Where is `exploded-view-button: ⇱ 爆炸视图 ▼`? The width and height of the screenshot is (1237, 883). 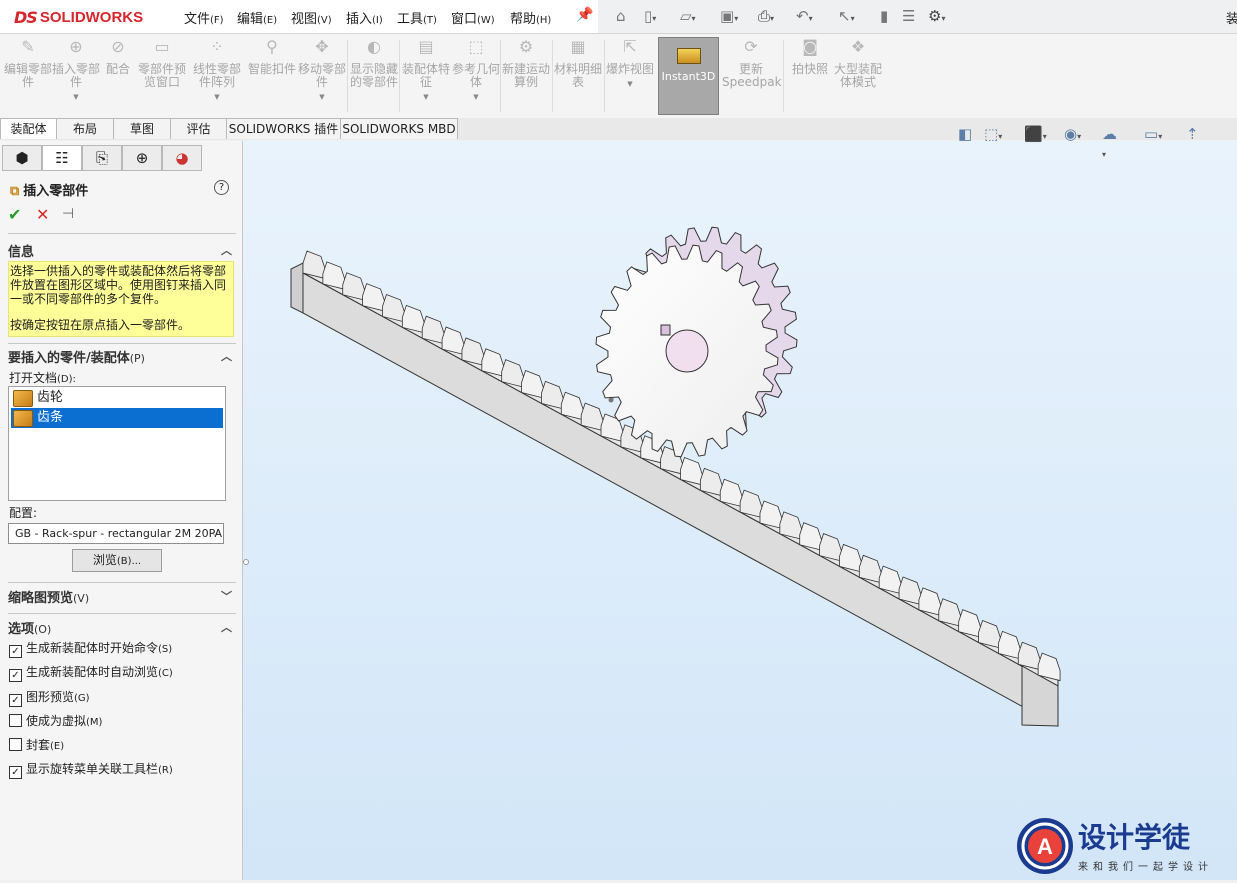
exploded-view-button: ⇱ 爆炸视图 ▼ is located at coordinates (630, 65).